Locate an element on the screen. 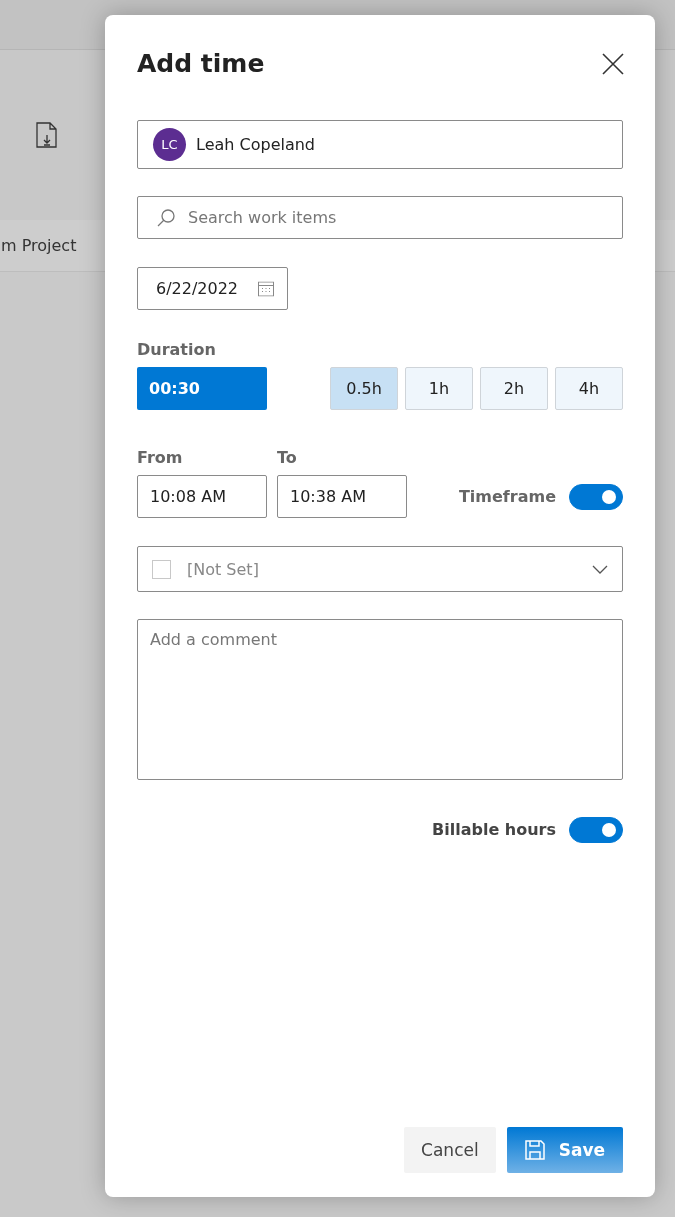  calendar-icon is located at coordinates (266, 288).